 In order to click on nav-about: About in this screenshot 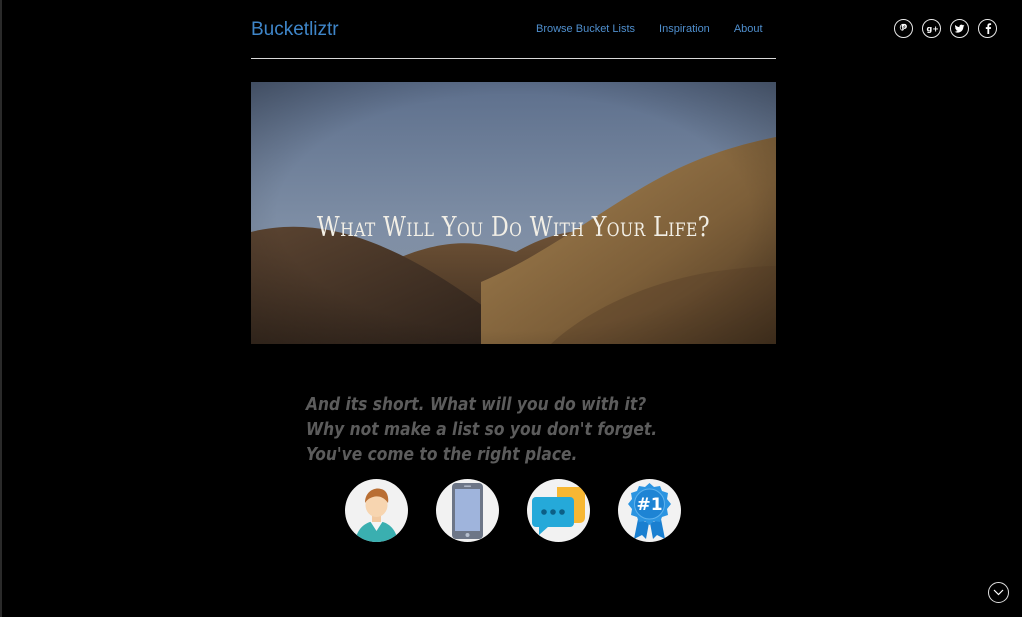, I will do `click(748, 29)`.